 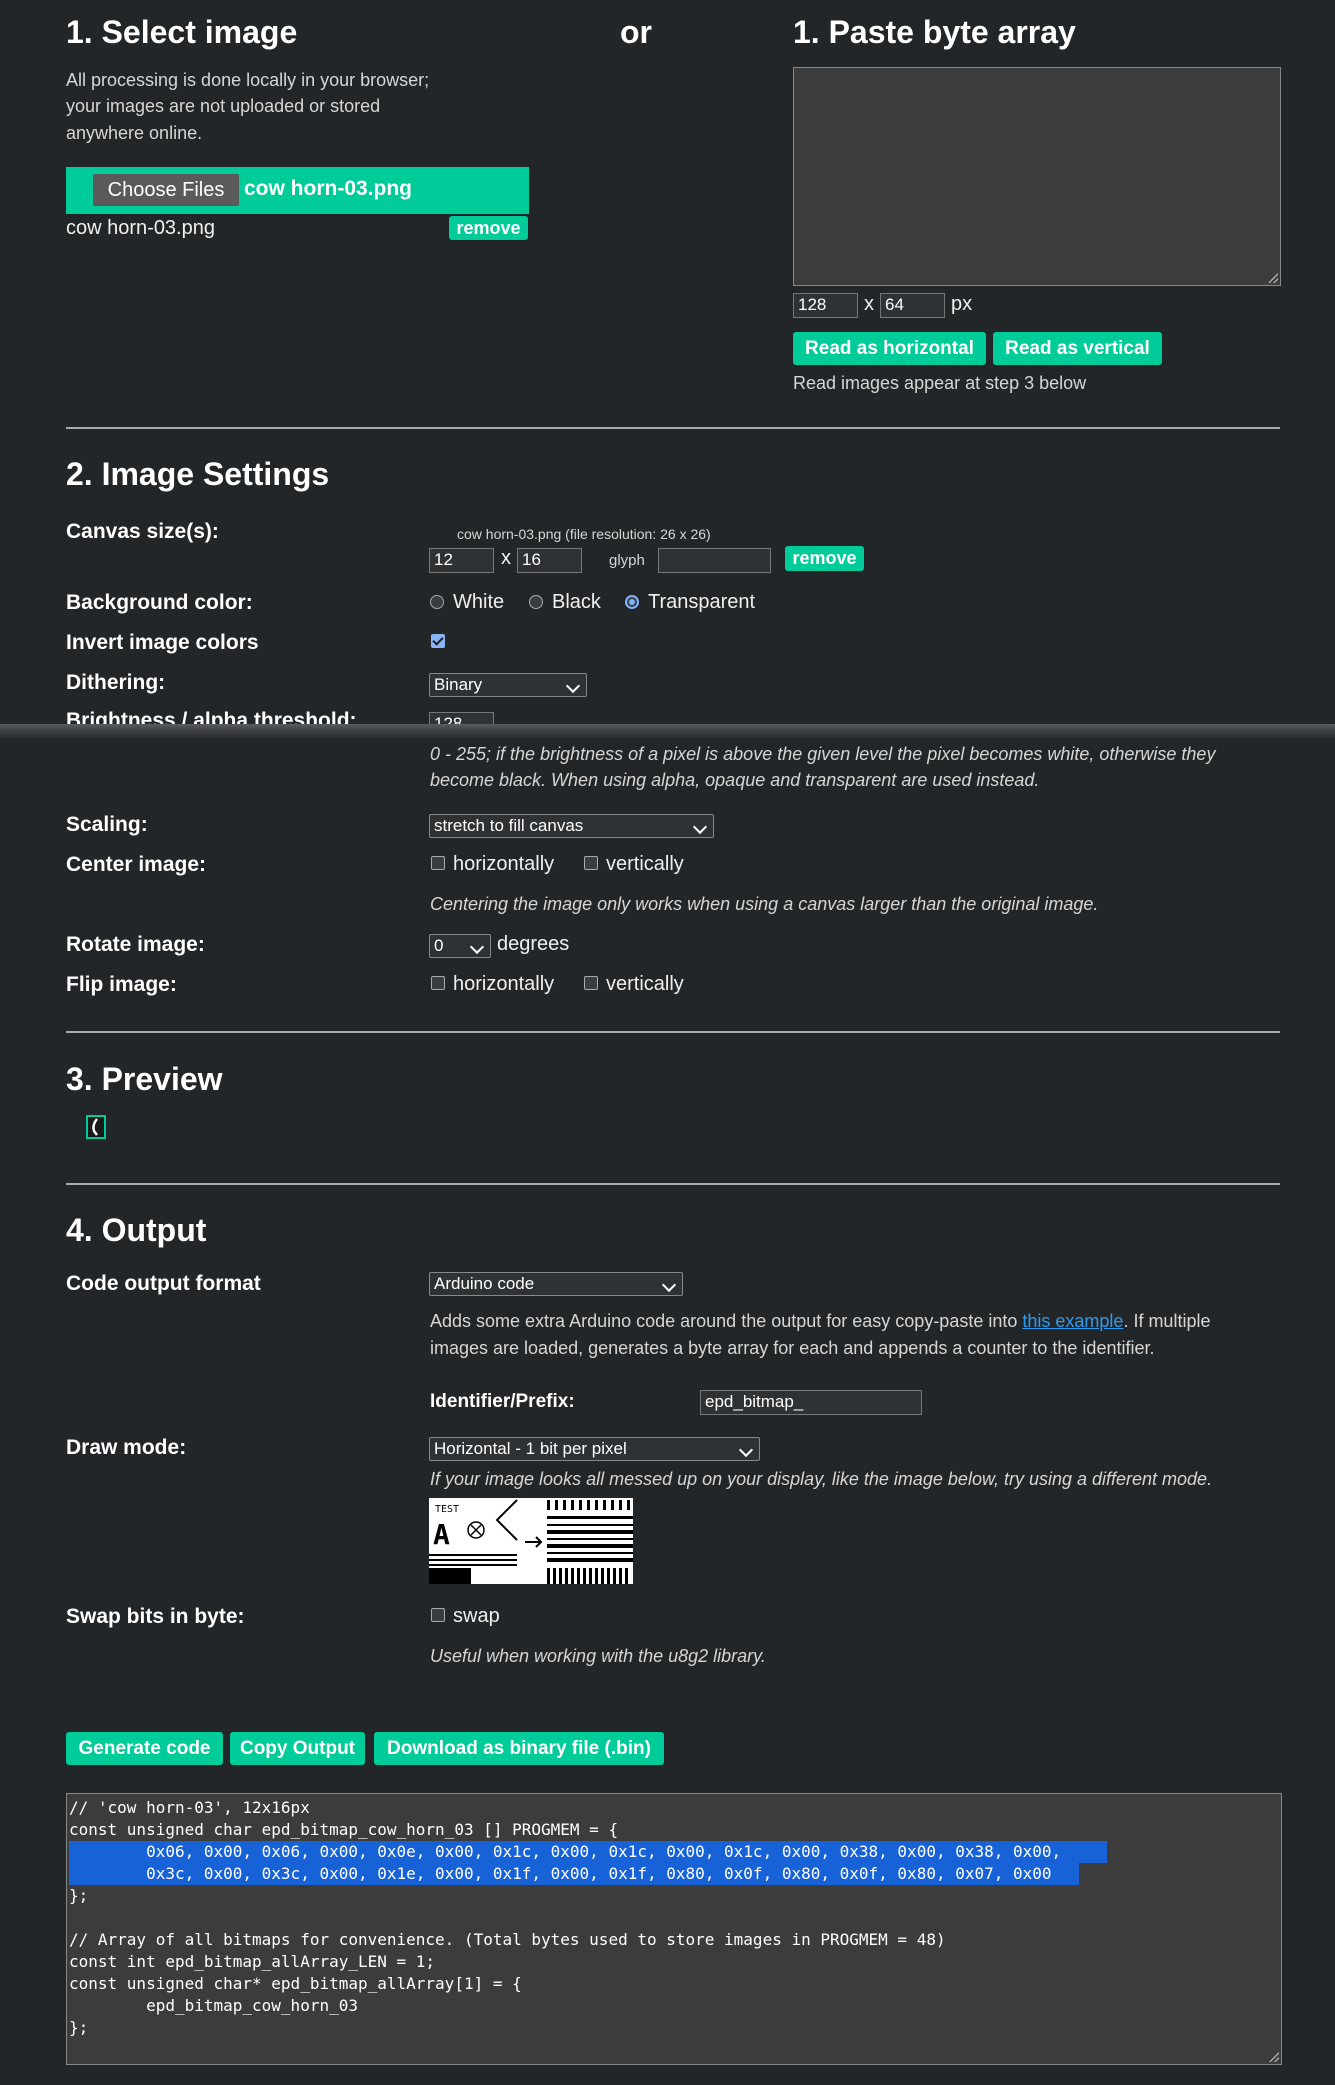 I want to click on or-separator: or, so click(x=636, y=32).